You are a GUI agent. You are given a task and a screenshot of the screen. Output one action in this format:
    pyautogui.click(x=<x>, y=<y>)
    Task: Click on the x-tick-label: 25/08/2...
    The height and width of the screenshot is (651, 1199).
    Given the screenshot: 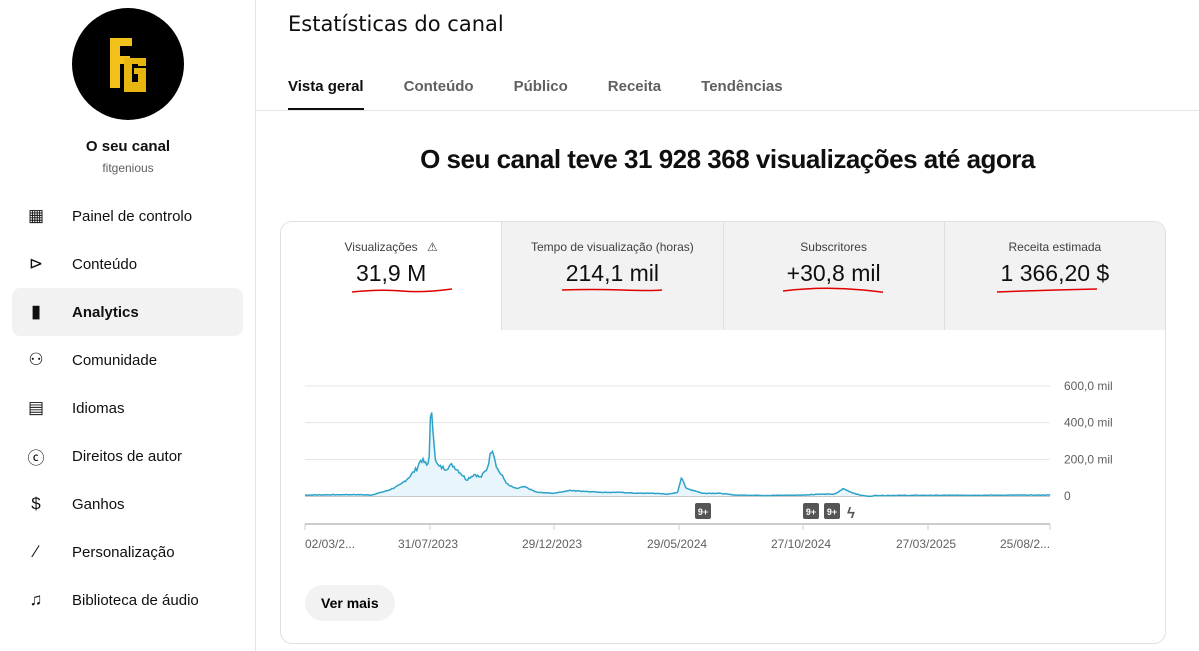 What is the action you would take?
    pyautogui.click(x=1025, y=544)
    